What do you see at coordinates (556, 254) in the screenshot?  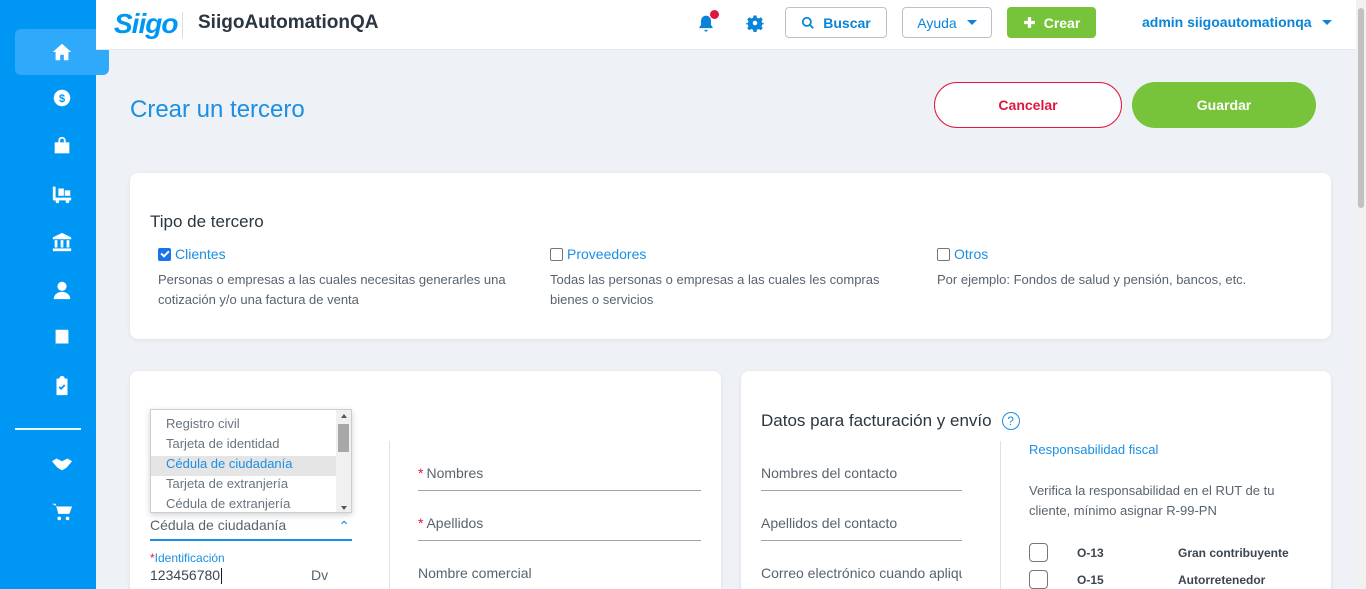 I see `proveedores-checkbox` at bounding box center [556, 254].